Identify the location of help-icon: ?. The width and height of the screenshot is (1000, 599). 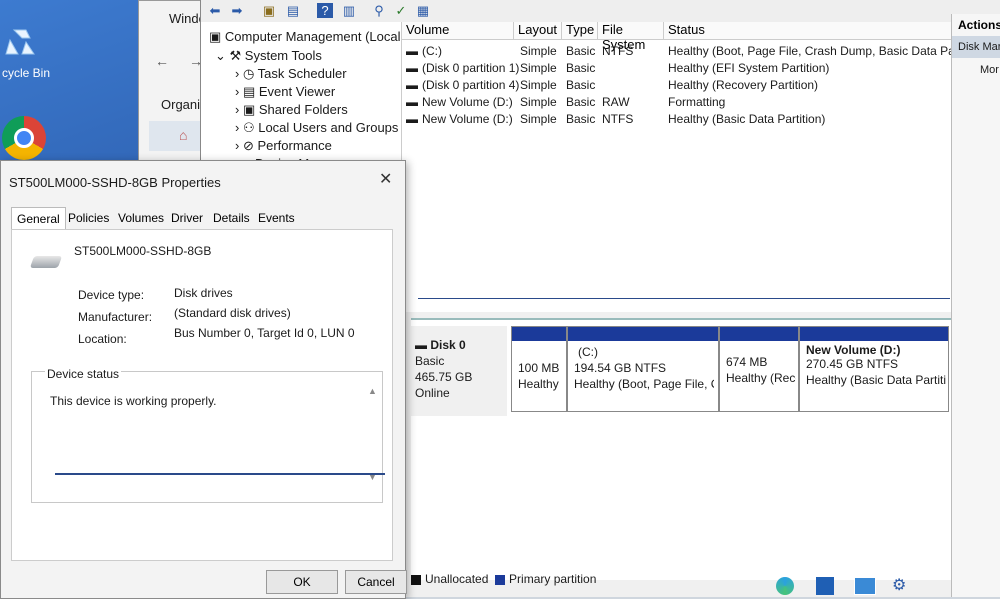
(325, 10).